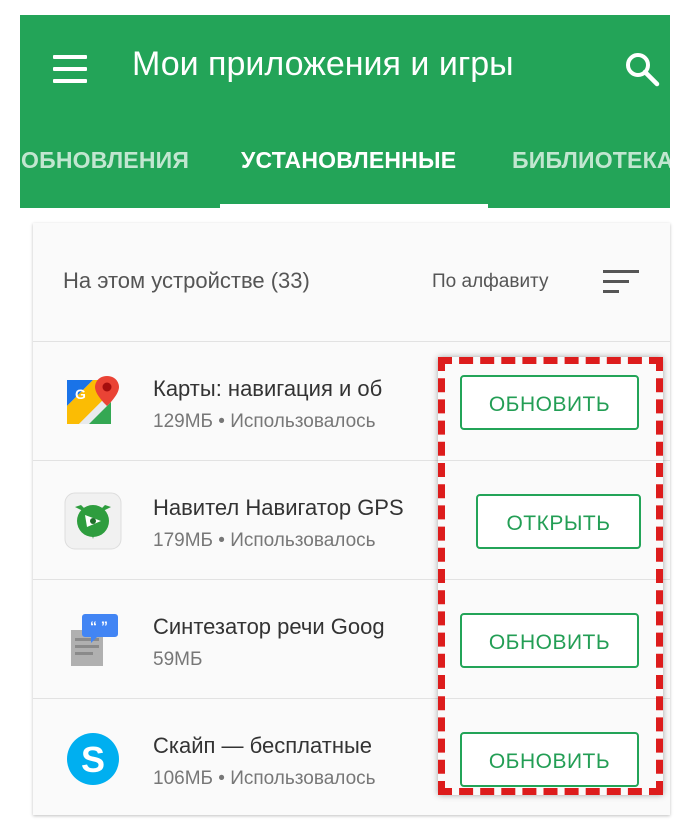  I want to click on app-meta: 129МБ • Использовалось, so click(264, 421).